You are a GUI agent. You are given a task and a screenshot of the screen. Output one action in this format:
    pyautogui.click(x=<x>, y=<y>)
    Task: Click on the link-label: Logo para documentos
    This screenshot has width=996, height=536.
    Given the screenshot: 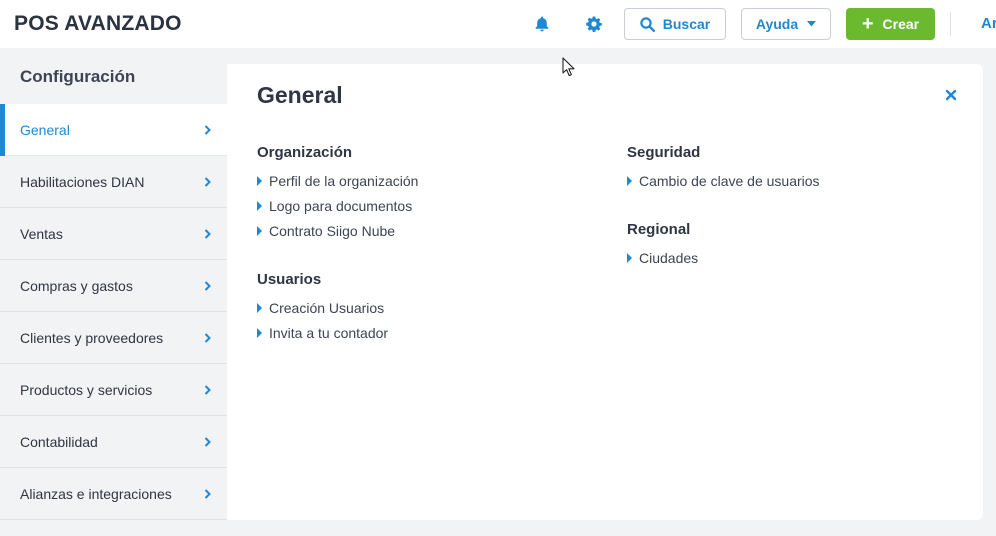 What is the action you would take?
    pyautogui.click(x=341, y=205)
    